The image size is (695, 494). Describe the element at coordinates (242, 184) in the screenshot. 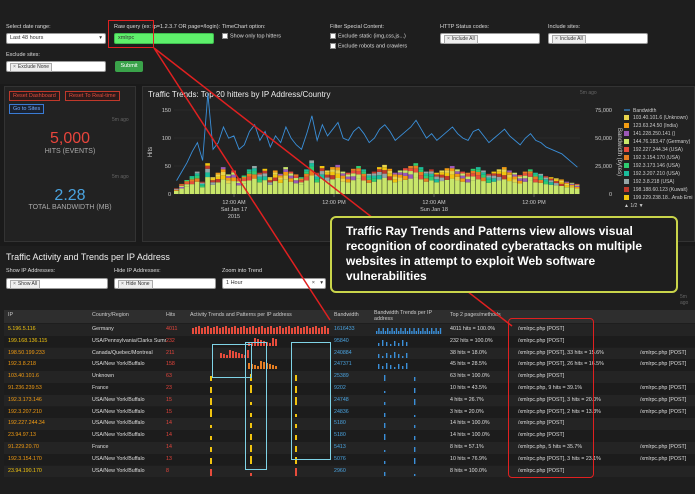

I see `arrow-line` at that location.